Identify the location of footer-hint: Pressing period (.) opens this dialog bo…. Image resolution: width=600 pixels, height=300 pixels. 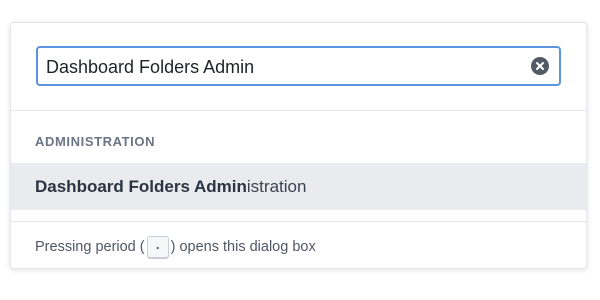
(175, 247).